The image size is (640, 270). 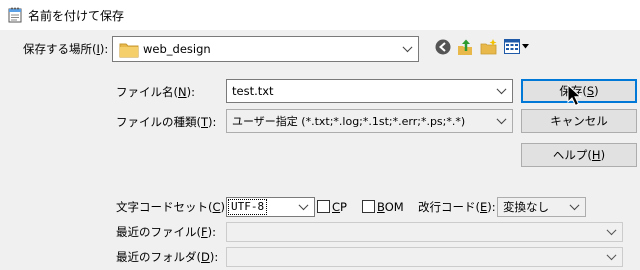 I want to click on notepad-icon, so click(x=15, y=15).